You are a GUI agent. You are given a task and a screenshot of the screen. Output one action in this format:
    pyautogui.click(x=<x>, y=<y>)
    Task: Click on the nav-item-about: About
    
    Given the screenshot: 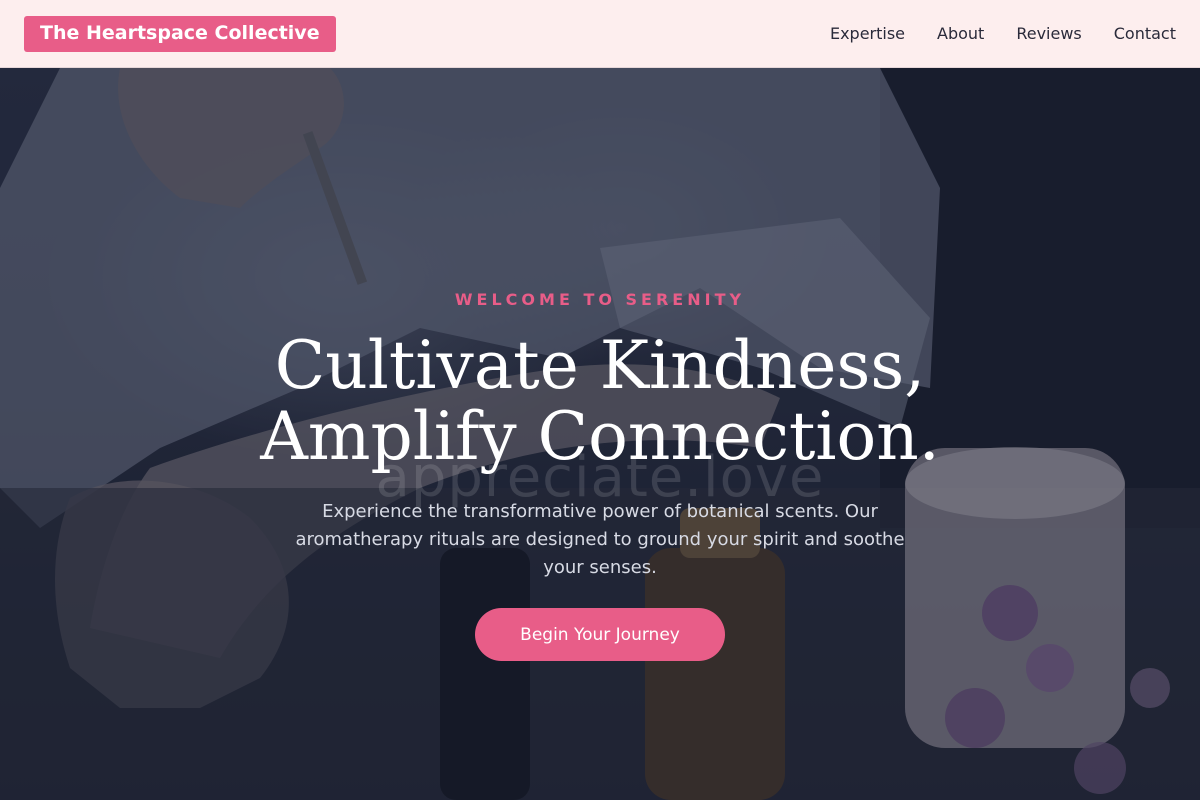 What is the action you would take?
    pyautogui.click(x=960, y=33)
    